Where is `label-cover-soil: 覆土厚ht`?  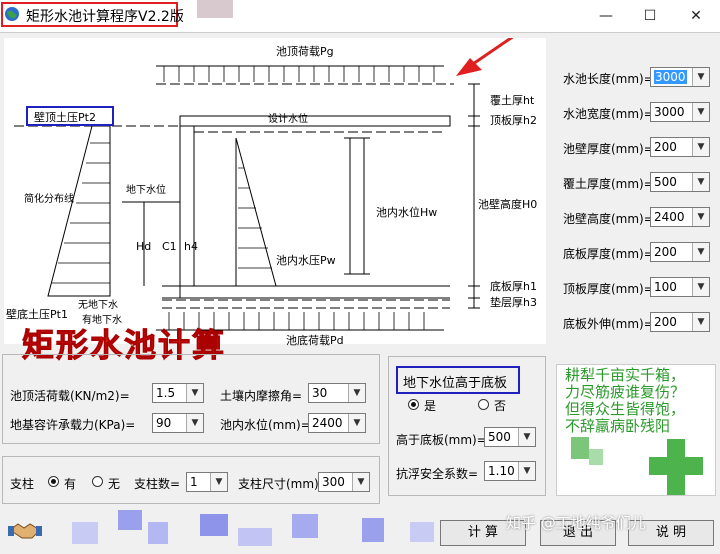
label-cover-soil: 覆土厚ht is located at coordinates (512, 100).